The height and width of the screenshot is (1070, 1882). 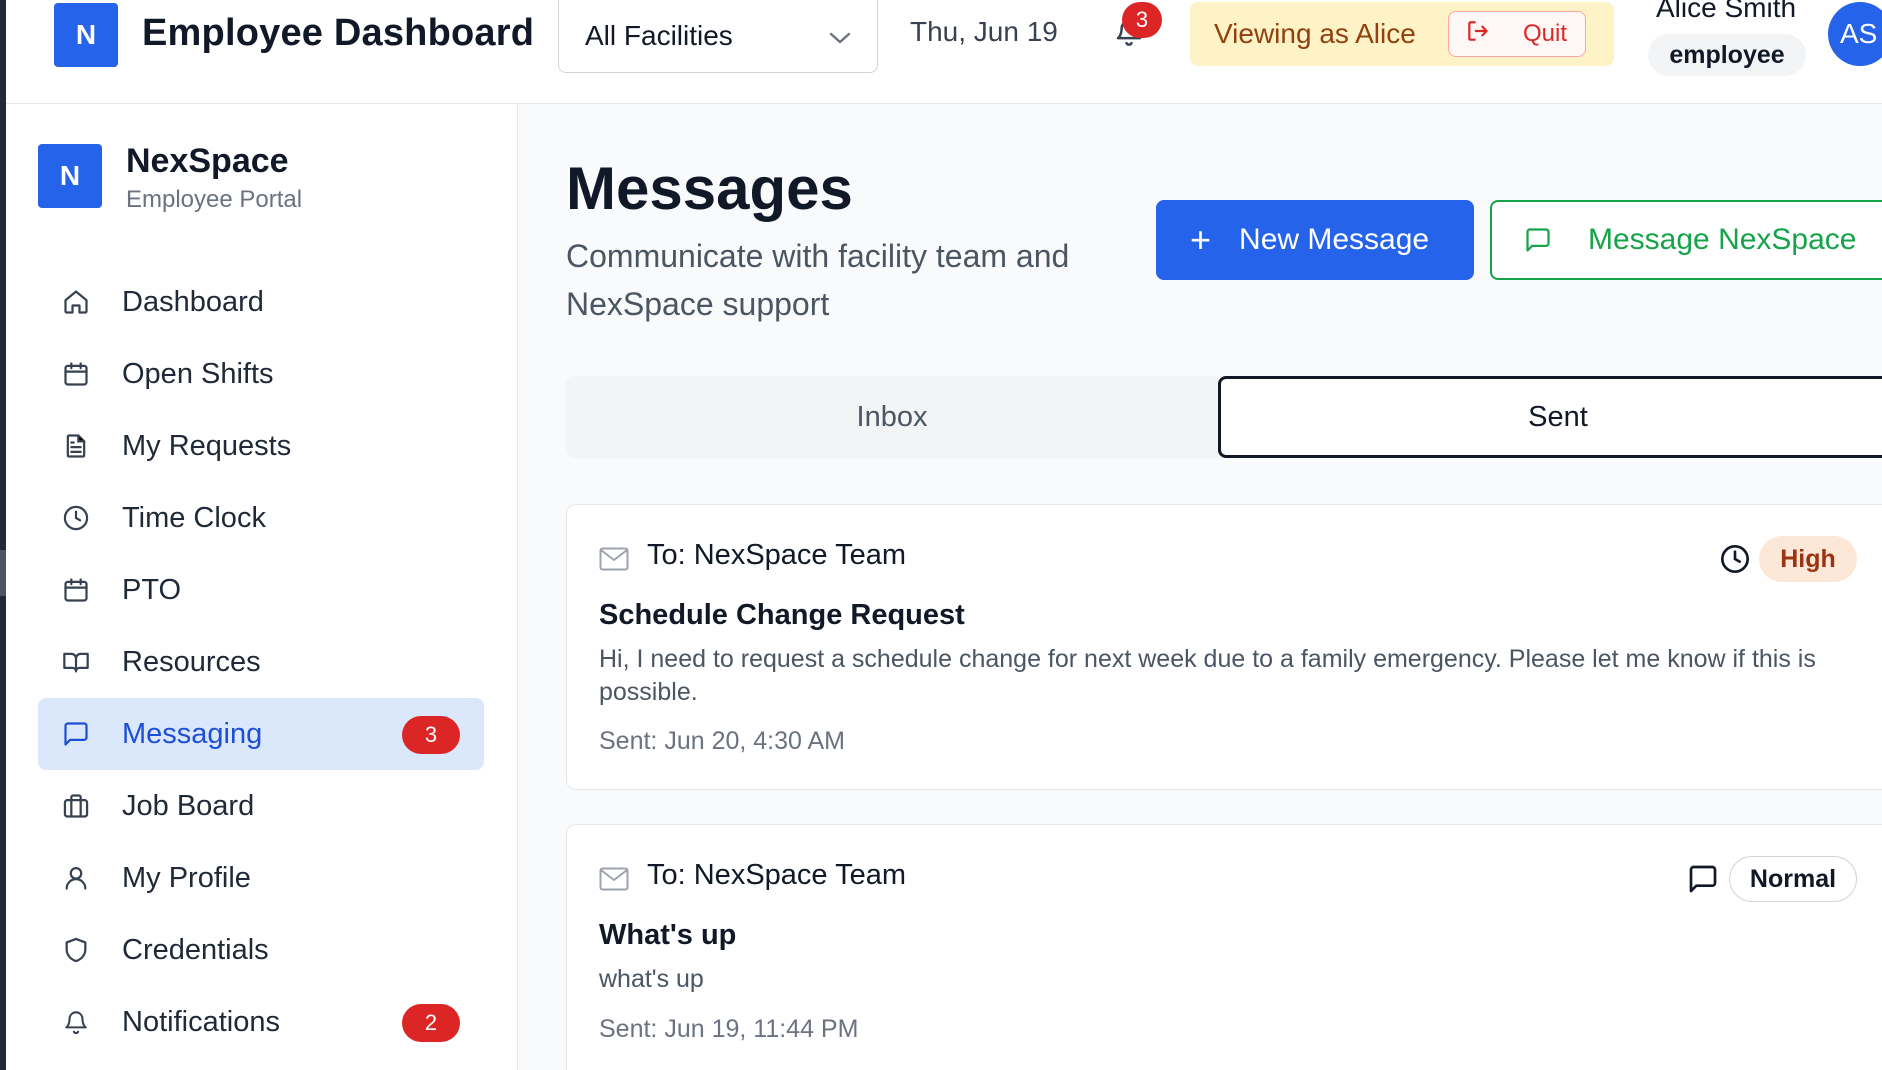 What do you see at coordinates (192, 733) in the screenshot?
I see `sidebar-item-label: Messaging` at bounding box center [192, 733].